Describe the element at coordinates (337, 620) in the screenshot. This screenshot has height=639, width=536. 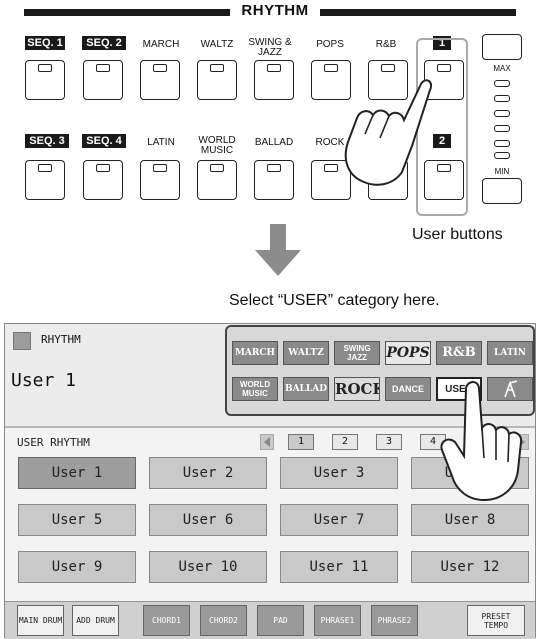
I see `phrase1-button: PHRASE1` at that location.